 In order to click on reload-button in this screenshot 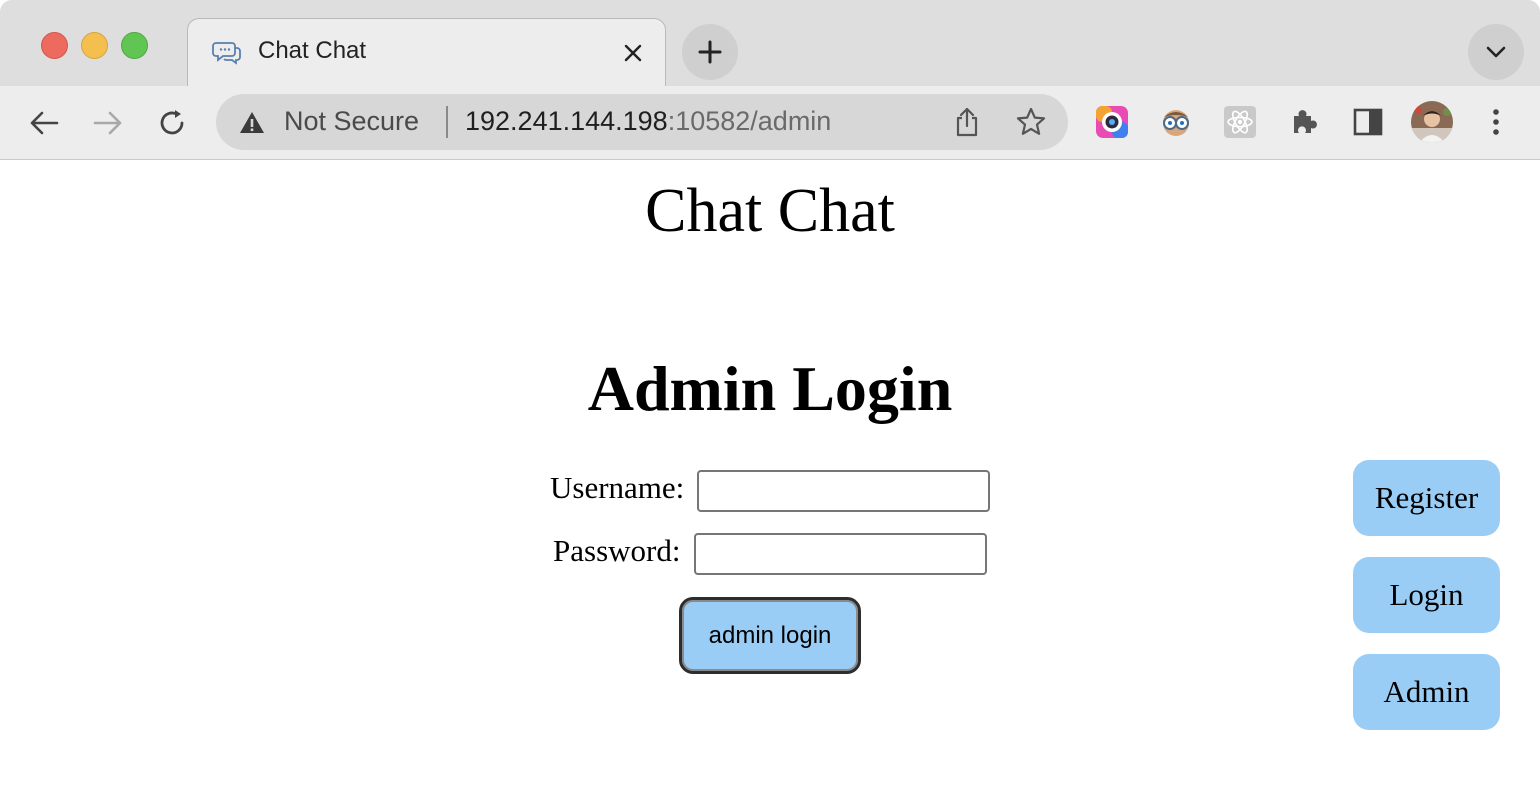, I will do `click(172, 123)`.